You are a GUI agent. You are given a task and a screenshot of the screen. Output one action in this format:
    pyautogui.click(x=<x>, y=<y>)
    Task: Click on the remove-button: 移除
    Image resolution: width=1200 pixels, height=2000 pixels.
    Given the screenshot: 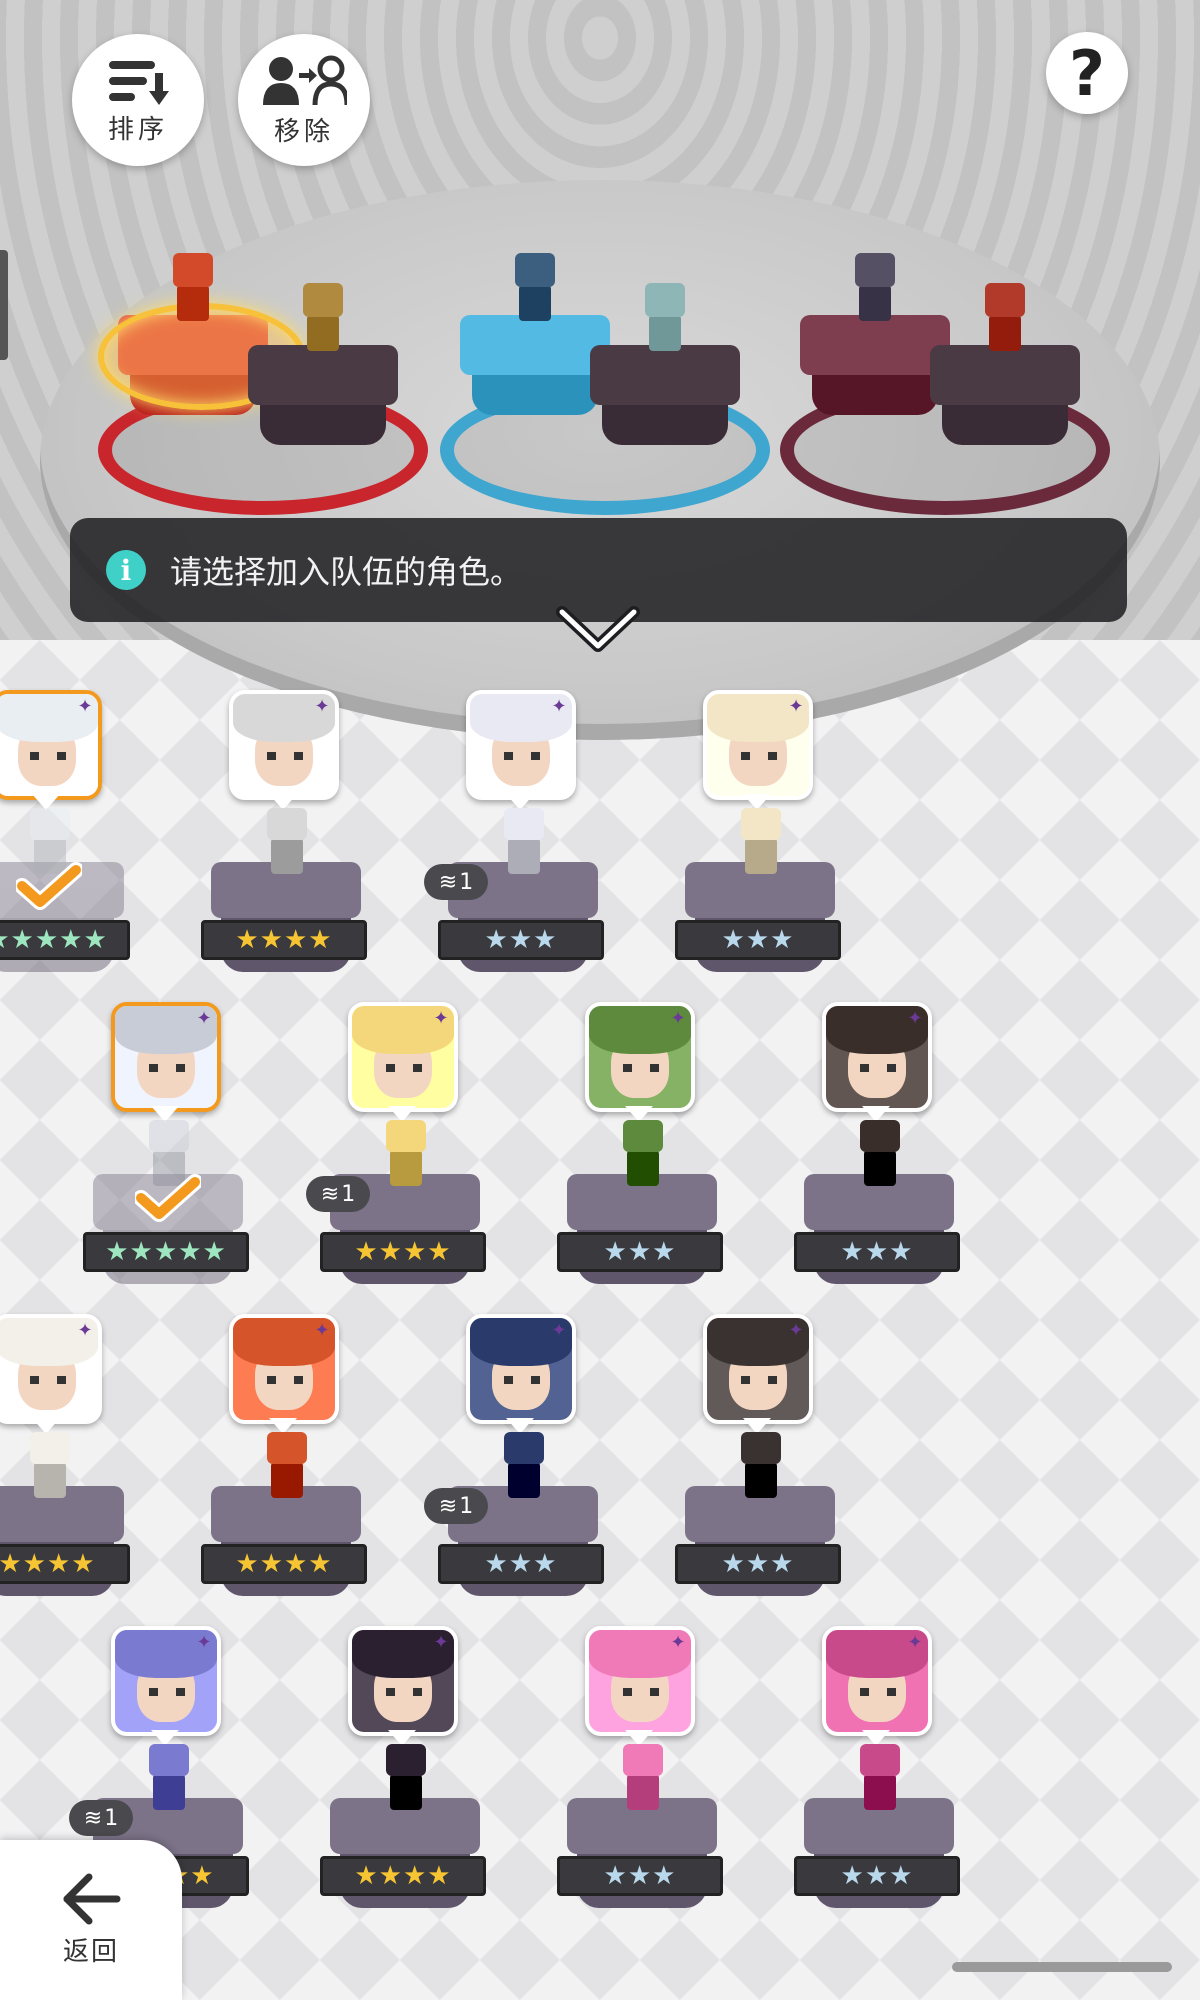 What is the action you would take?
    pyautogui.click(x=304, y=100)
    